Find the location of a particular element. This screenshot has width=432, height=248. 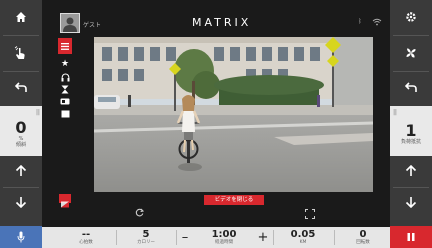

gesture-button is located at coordinates (21, 53).